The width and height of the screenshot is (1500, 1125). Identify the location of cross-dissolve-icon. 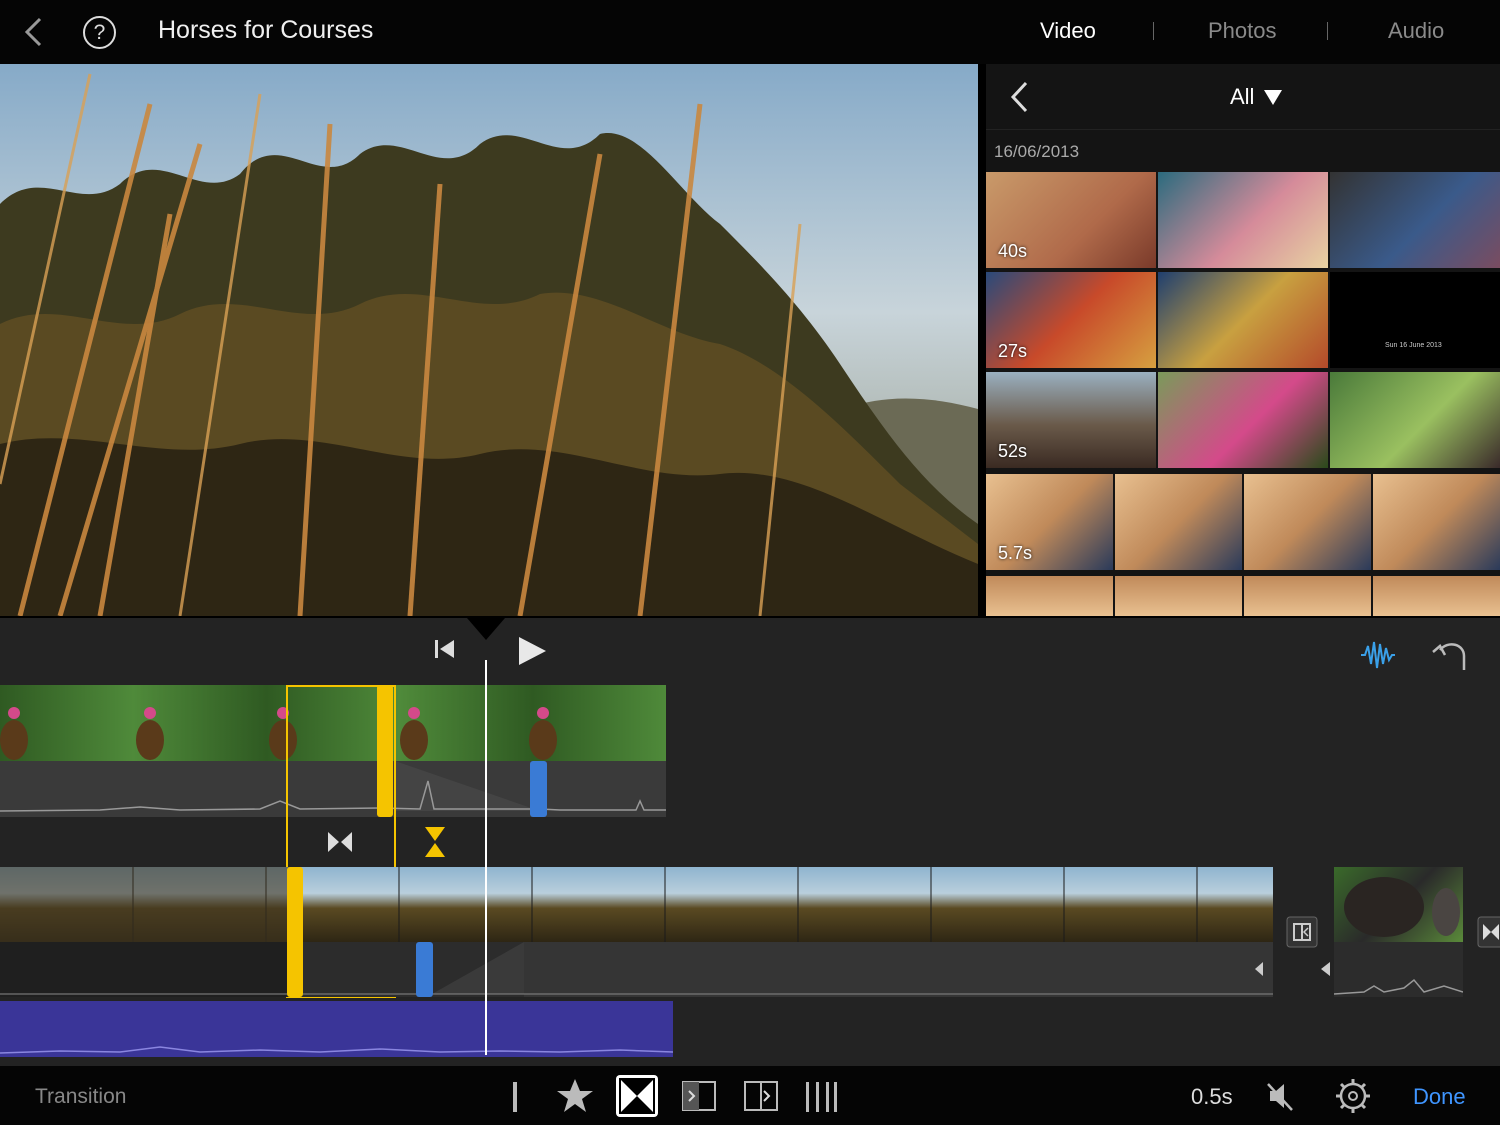
(637, 1096).